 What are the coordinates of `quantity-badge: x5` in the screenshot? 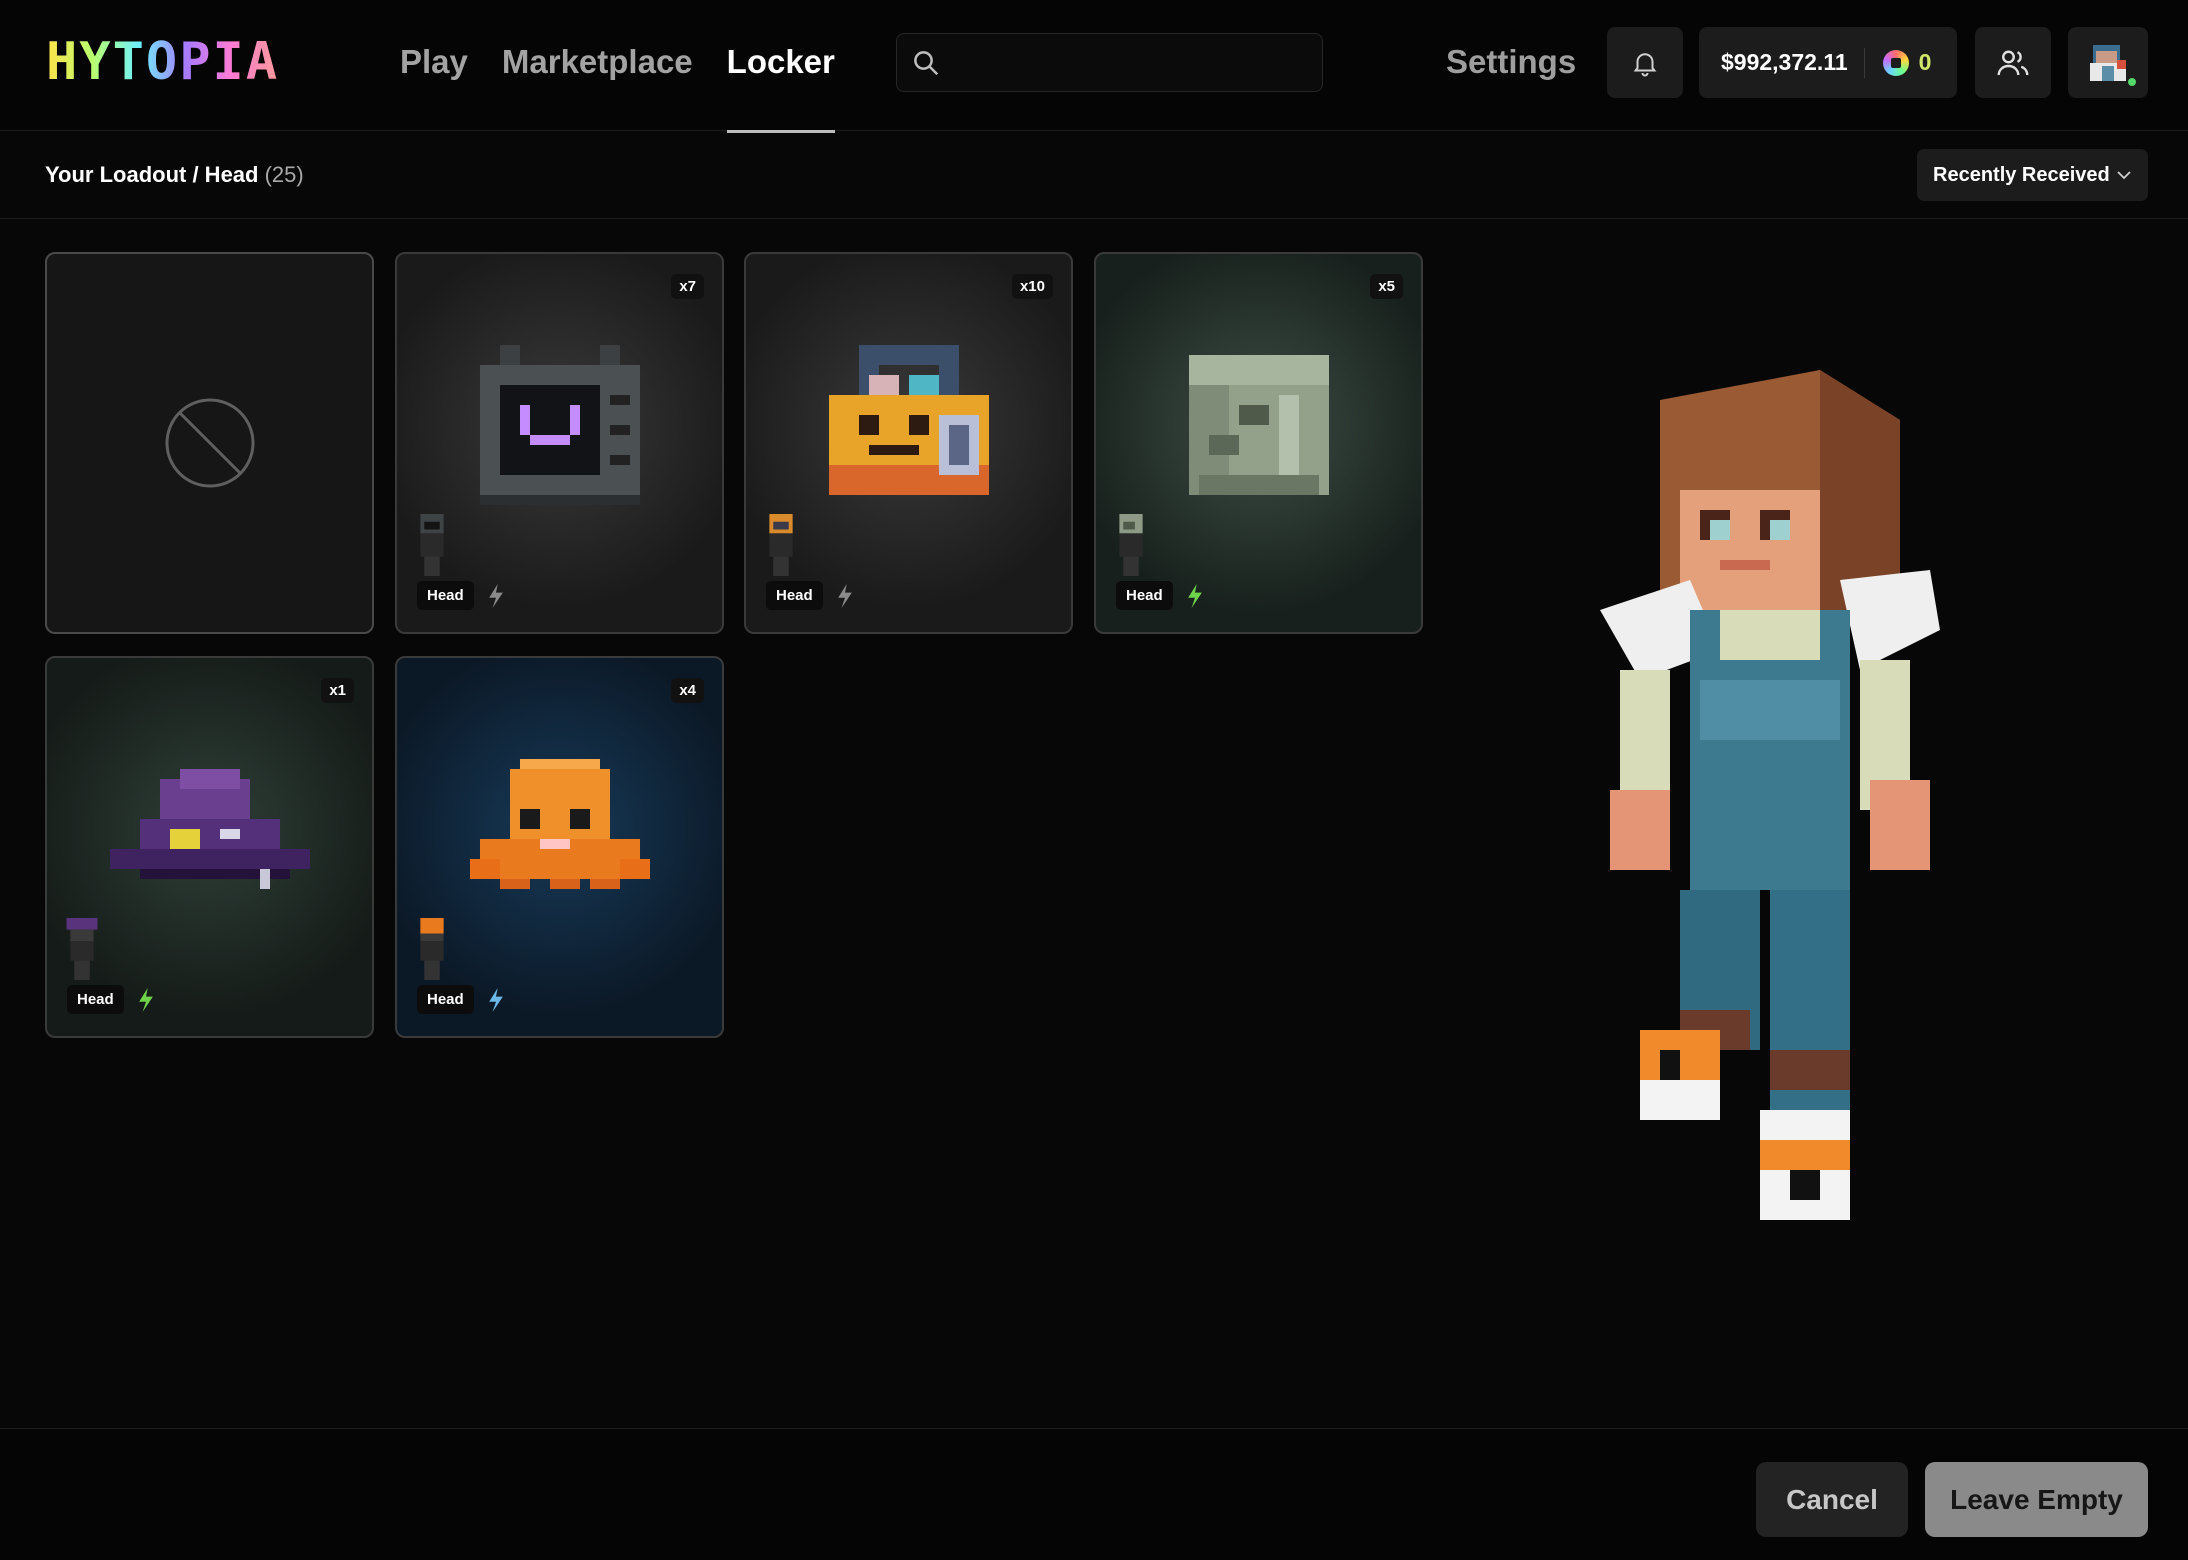 It's located at (1386, 286).